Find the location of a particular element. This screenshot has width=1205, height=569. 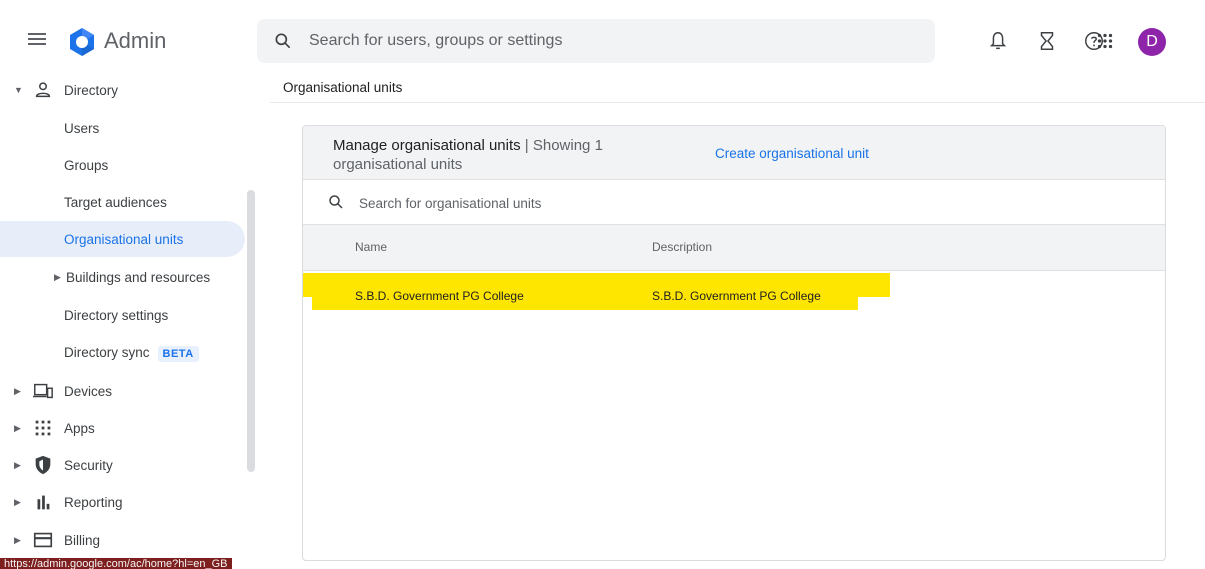

sidebar-label: Directory sync BETA is located at coordinates (131, 353).